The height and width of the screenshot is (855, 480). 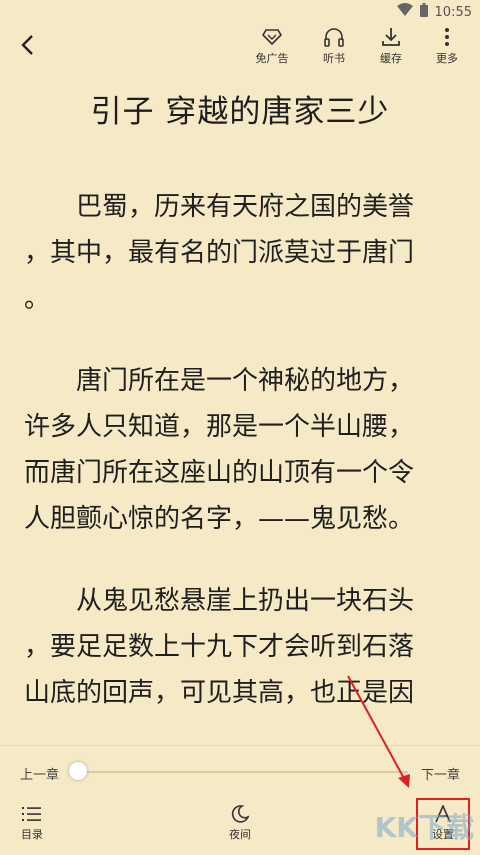 I want to click on slider-thumb, so click(x=78, y=771).